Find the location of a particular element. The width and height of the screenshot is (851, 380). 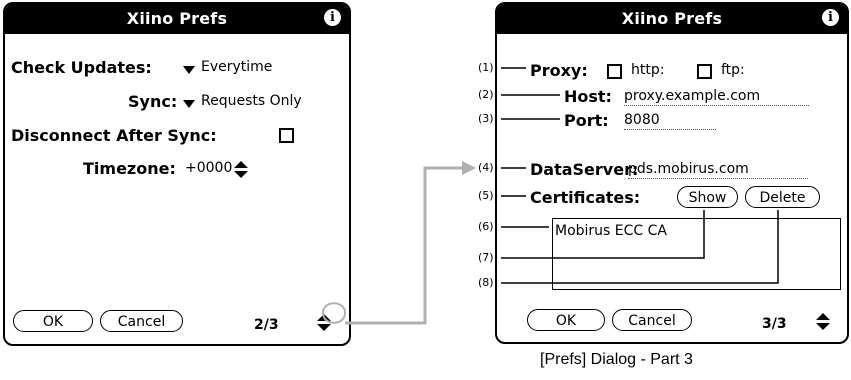

marker-3: (3) is located at coordinates (486, 118).